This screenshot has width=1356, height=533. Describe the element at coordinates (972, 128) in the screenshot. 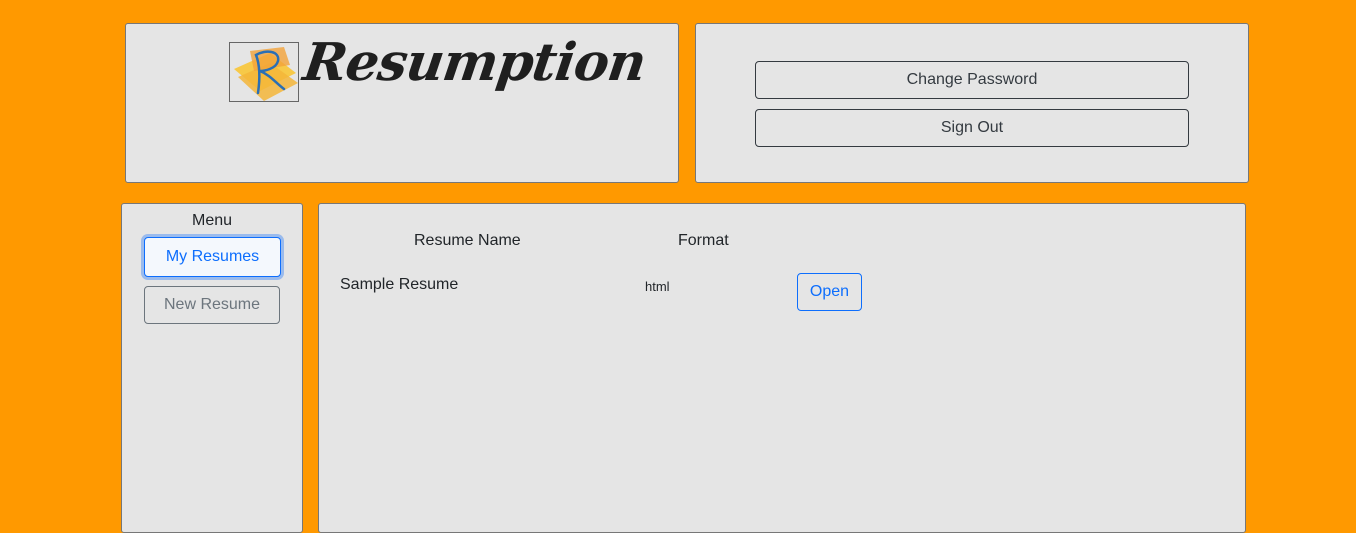

I see `sign-out-button: Sign Out` at that location.